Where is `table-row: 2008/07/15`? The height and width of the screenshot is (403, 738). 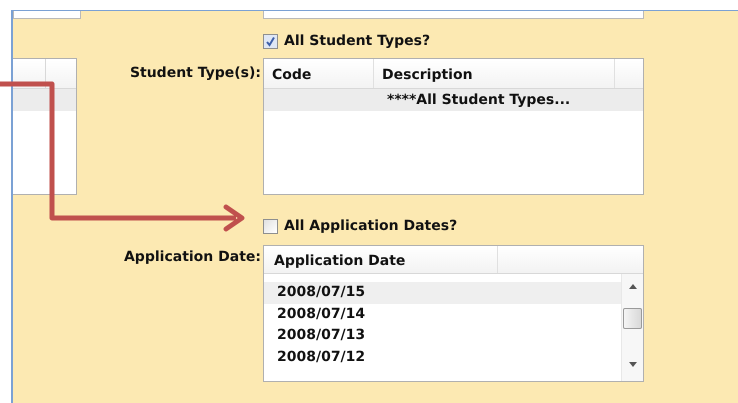
table-row: 2008/07/15 is located at coordinates (442, 293).